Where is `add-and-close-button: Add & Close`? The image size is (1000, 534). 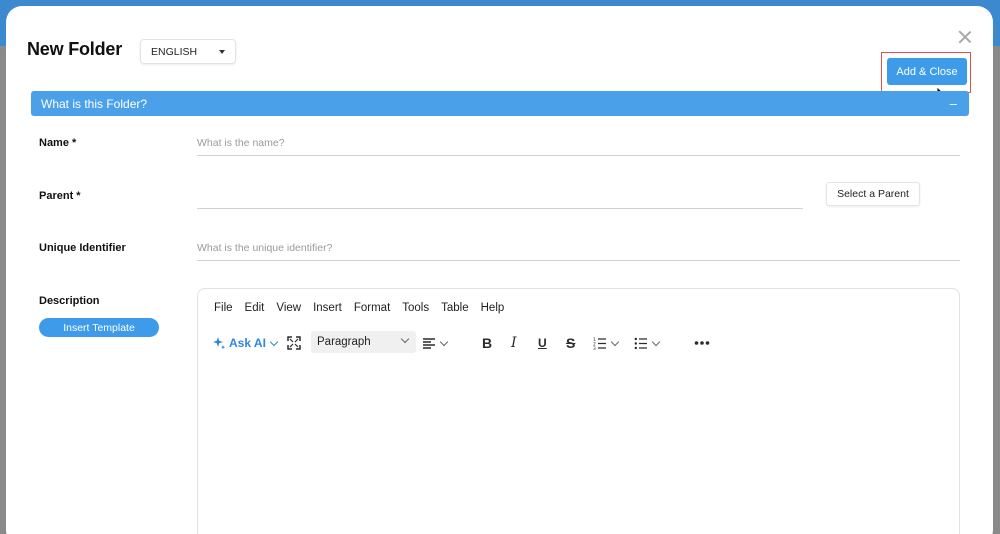 add-and-close-button: Add & Close is located at coordinates (927, 71).